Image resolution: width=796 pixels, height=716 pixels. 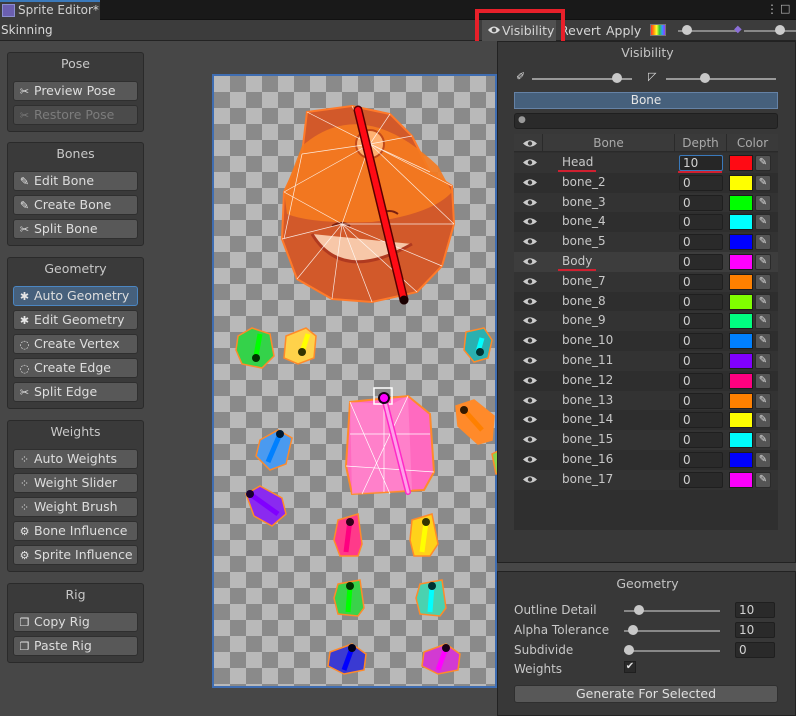 I want to click on subdivide-field: 0, so click(x=755, y=650).